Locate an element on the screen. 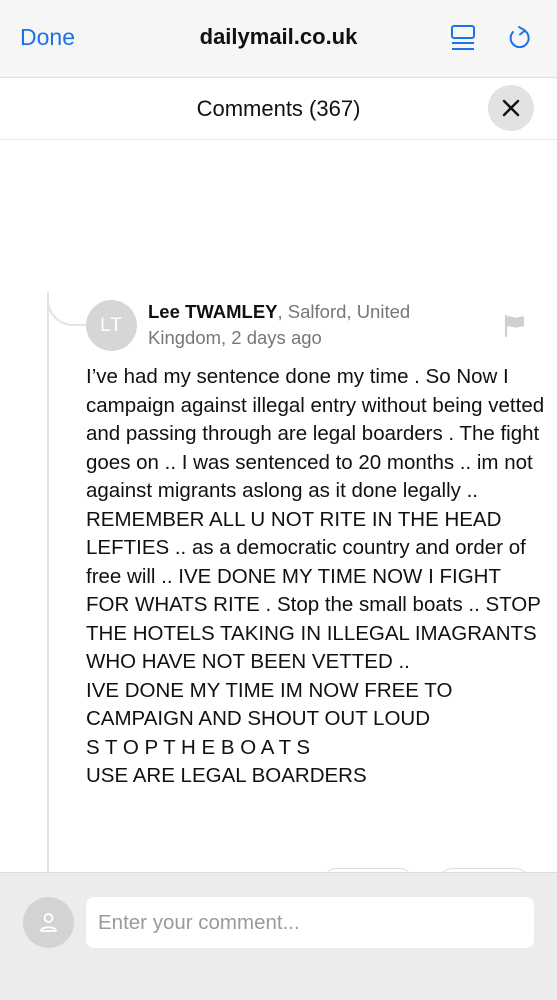 Image resolution: width=557 pixels, height=1000 pixels. browser-toolbar: Done dailymail.co.uk is located at coordinates (278, 39).